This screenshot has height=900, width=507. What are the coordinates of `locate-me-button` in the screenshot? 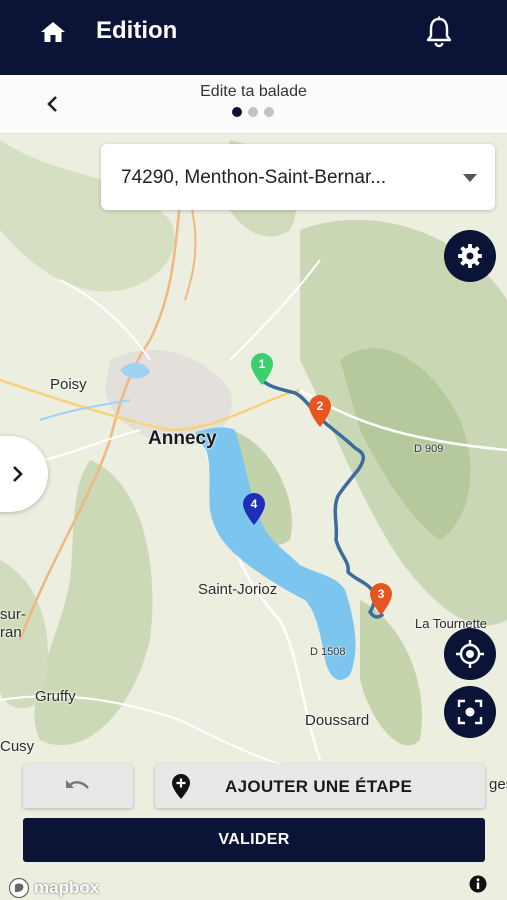 It's located at (470, 654).